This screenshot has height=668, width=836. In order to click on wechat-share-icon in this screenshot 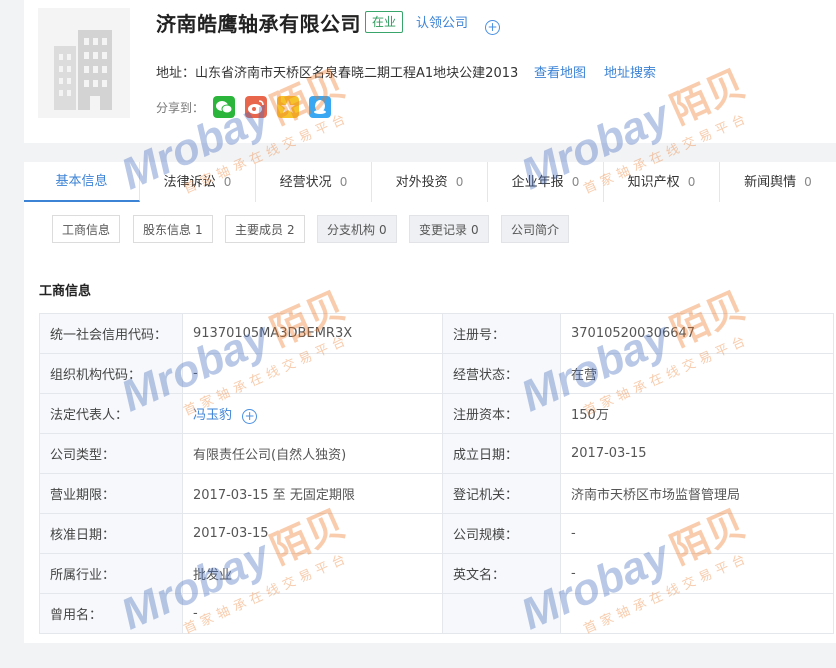, I will do `click(224, 107)`.